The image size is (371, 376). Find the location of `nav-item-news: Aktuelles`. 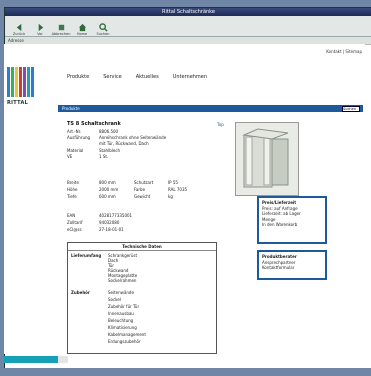

nav-item-news: Aktuelles is located at coordinates (147, 77).